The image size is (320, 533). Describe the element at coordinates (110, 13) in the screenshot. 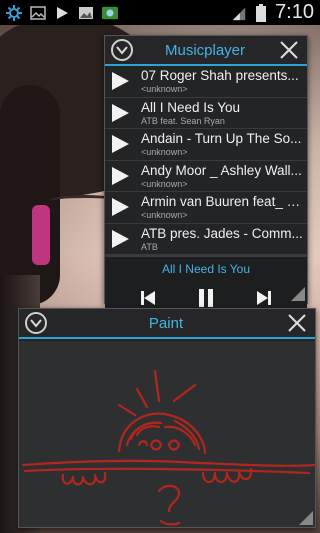

I see `app-icon` at that location.